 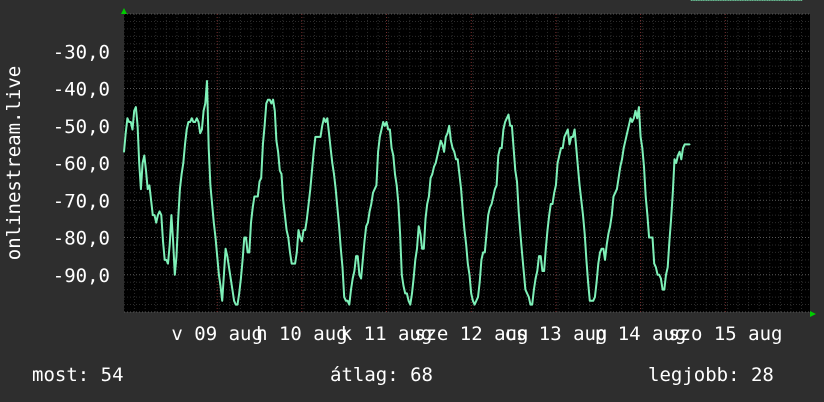 What do you see at coordinates (711, 375) in the screenshot?
I see `best-value-stat: legjobb: 28` at bounding box center [711, 375].